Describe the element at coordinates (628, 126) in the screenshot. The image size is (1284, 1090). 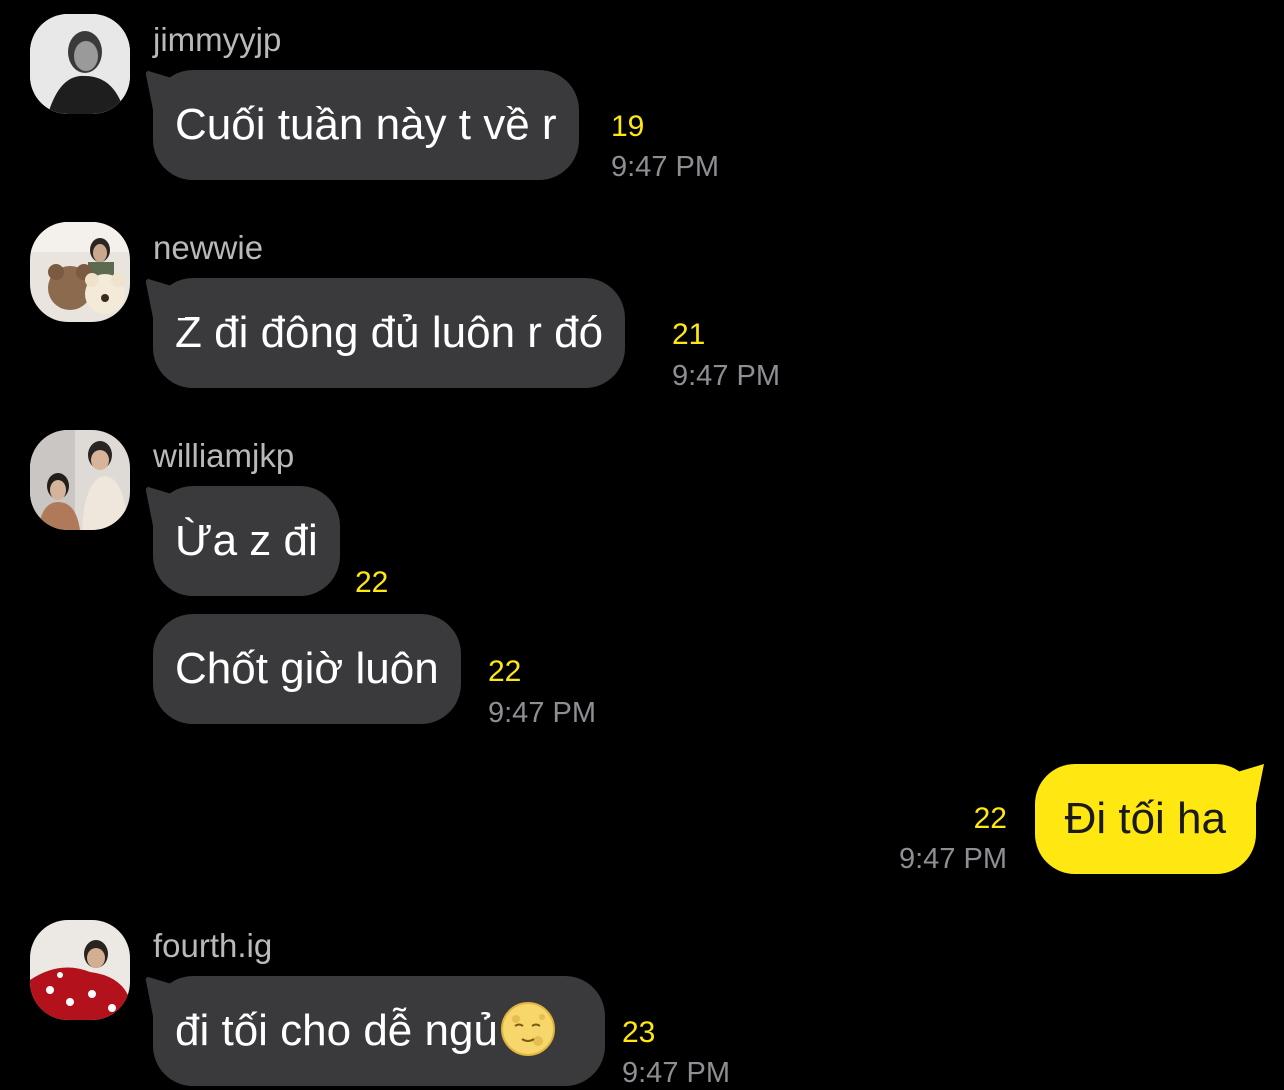
I see `unread-count: 19` at that location.